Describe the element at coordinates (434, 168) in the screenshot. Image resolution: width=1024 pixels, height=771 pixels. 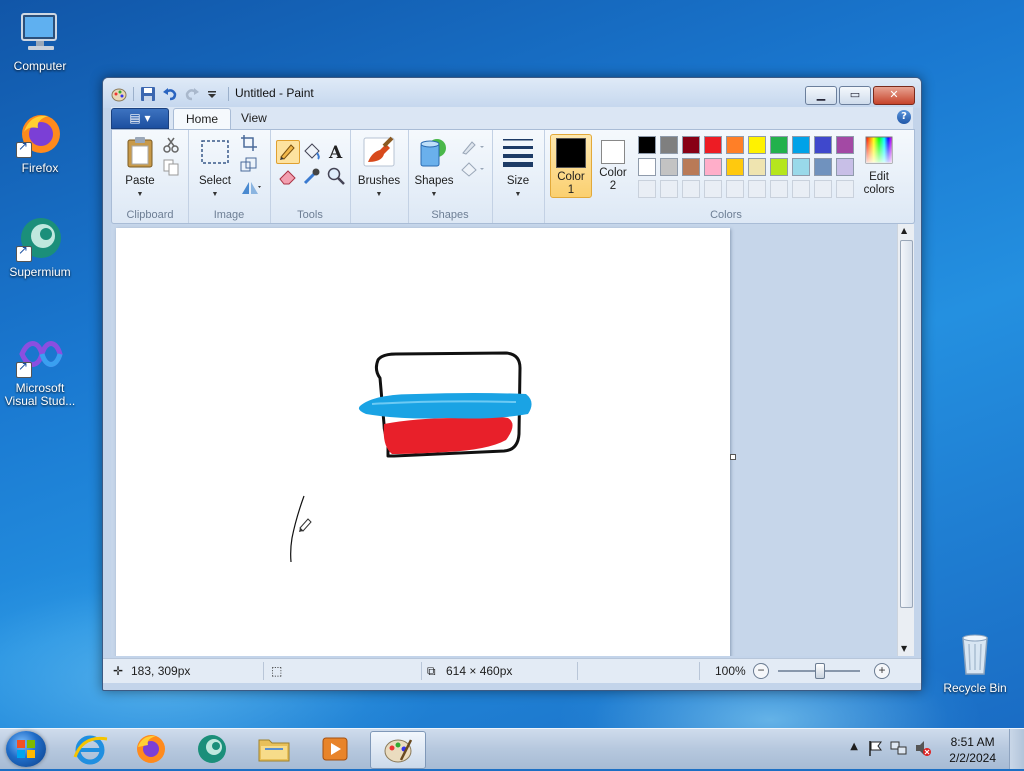
I see `shapes-button: Shapes ▼` at that location.